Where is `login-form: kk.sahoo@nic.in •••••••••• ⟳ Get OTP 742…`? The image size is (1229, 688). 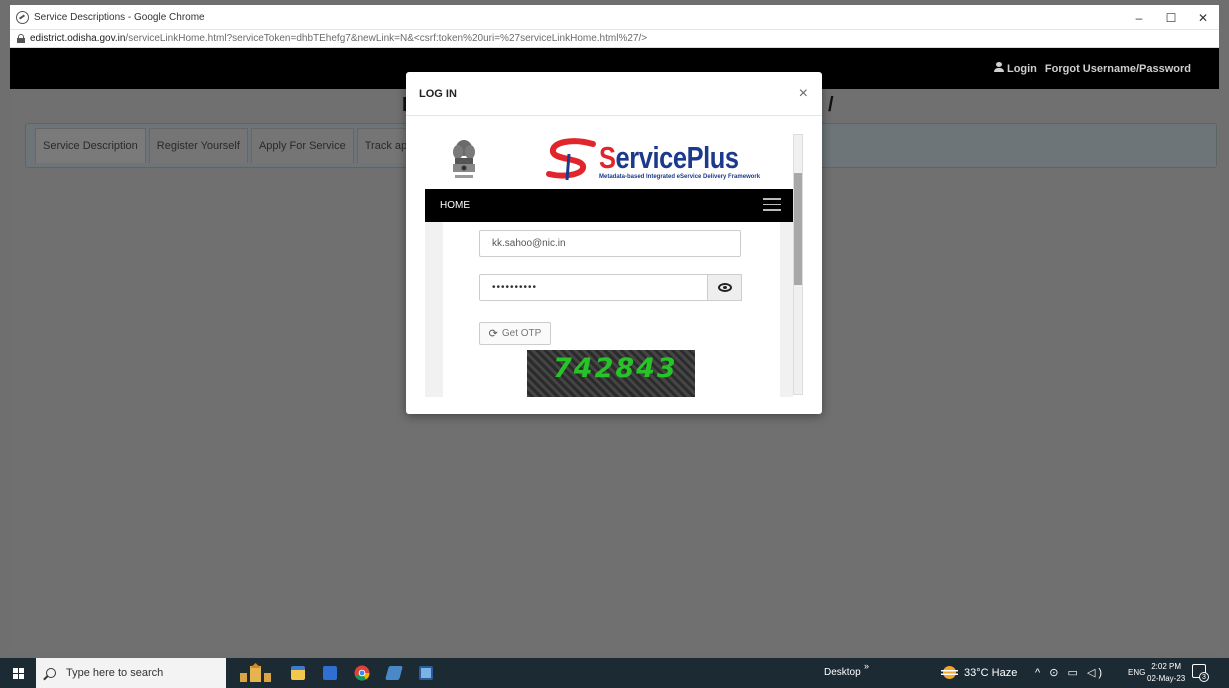
login-form: kk.sahoo@nic.in •••••••••• ⟳ Get OTP 742… is located at coordinates (611, 309).